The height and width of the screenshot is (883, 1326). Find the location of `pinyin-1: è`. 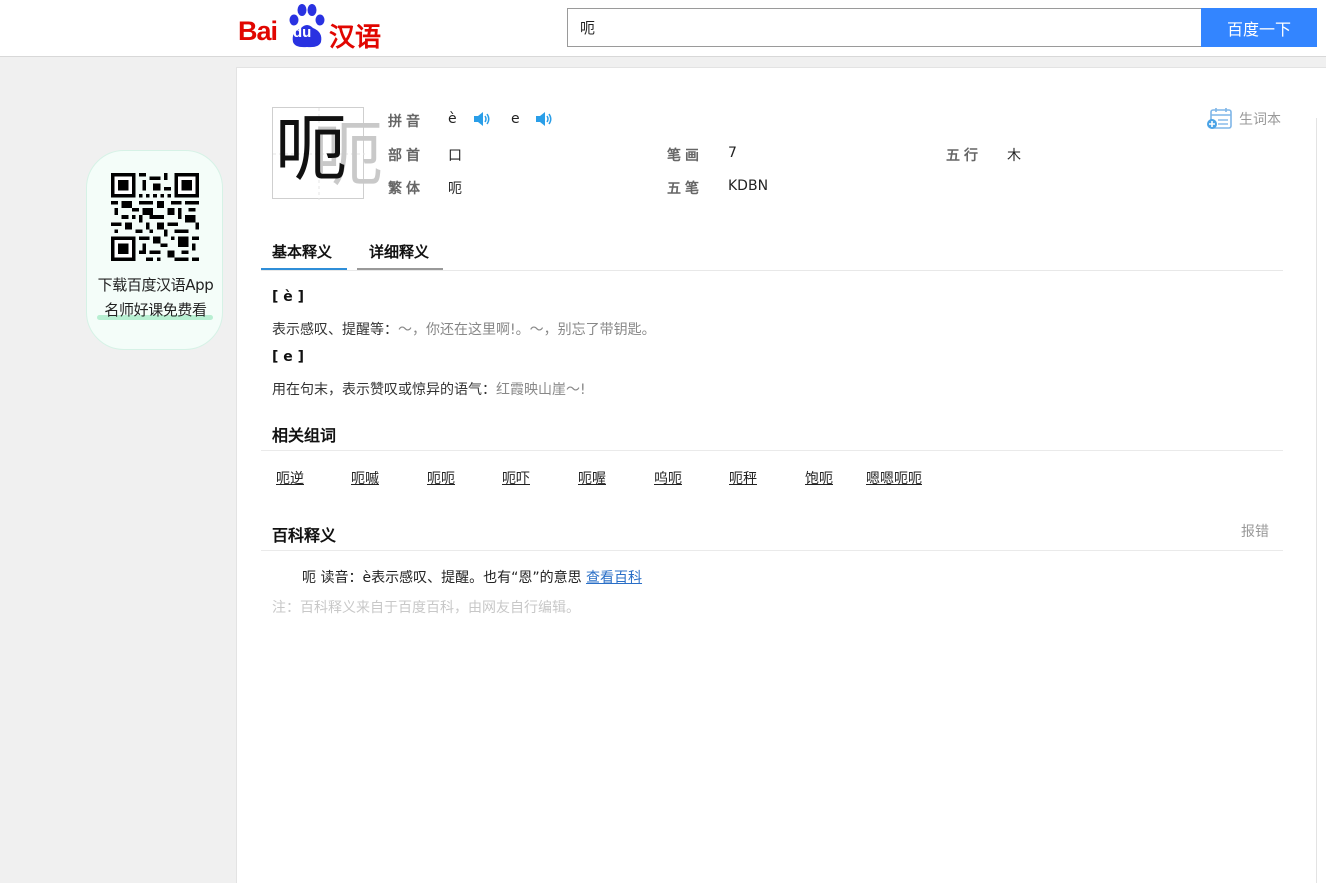

pinyin-1: è is located at coordinates (452, 119).